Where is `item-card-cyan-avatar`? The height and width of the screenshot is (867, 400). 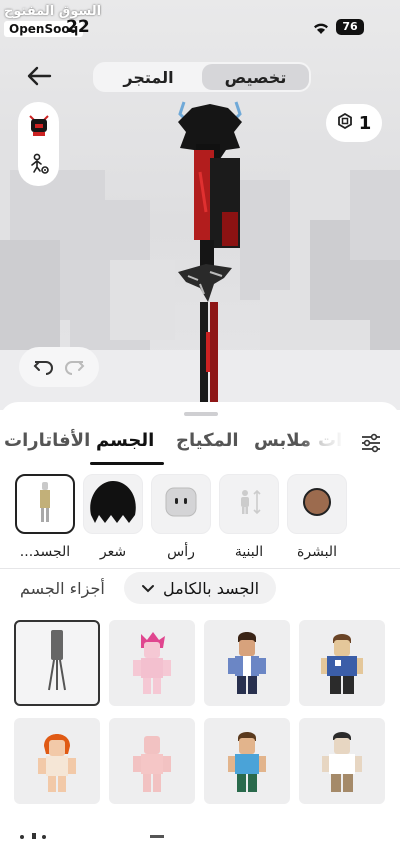
item-card-cyan-avatar is located at coordinates (247, 761).